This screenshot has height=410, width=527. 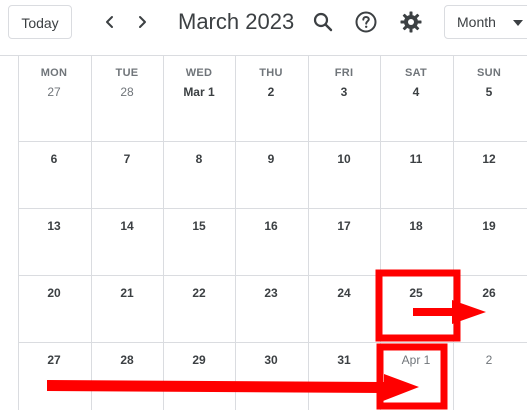 I want to click on day-number: 16, so click(x=271, y=226).